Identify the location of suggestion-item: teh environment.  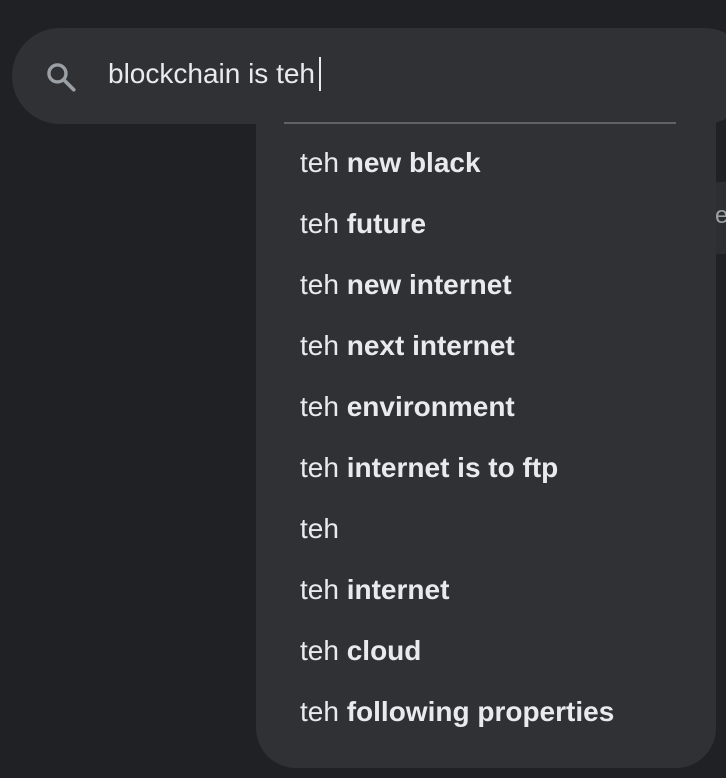
(486, 406).